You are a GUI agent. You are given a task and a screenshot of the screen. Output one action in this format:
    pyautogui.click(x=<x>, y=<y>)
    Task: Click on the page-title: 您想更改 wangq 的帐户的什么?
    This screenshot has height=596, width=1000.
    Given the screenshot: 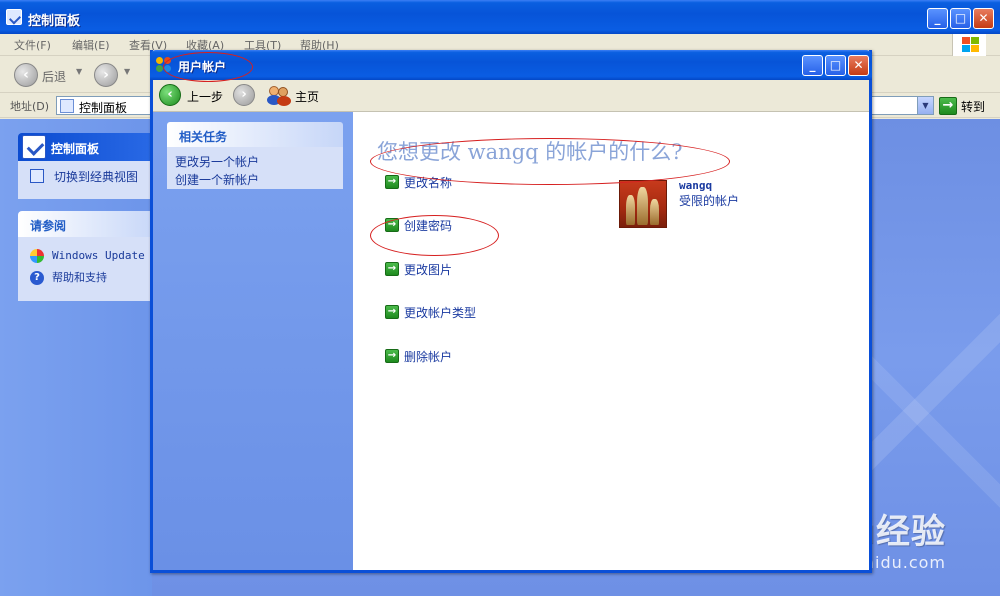 What is the action you would take?
    pyautogui.click(x=530, y=152)
    